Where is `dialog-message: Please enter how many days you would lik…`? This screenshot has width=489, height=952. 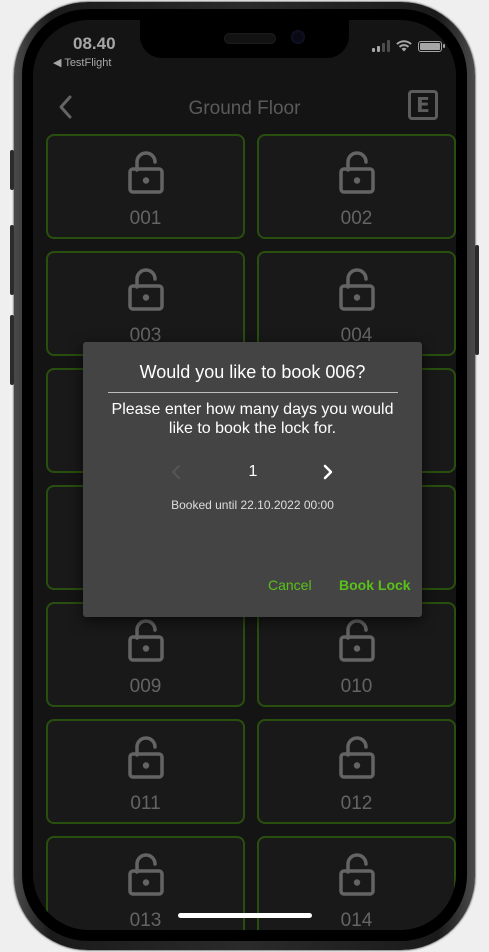 dialog-message: Please enter how many days you would lik… is located at coordinates (252, 419).